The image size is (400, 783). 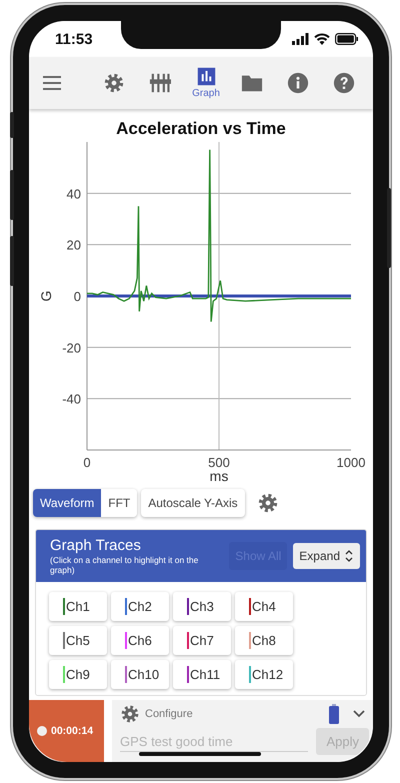 What do you see at coordinates (219, 462) in the screenshot?
I see `tick-label: 500` at bounding box center [219, 462].